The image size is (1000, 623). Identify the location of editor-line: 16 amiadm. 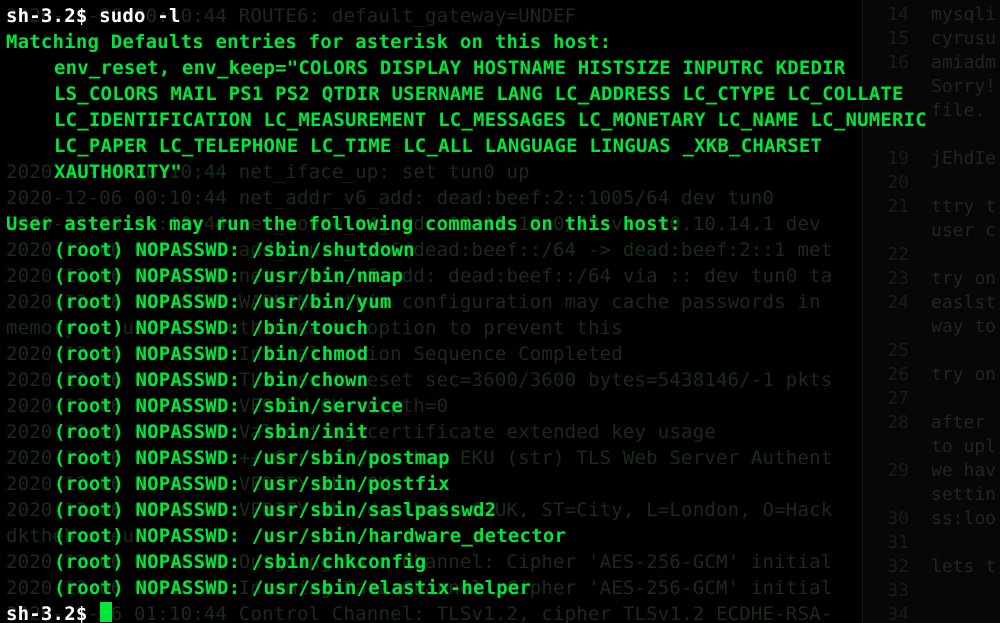
(931, 65).